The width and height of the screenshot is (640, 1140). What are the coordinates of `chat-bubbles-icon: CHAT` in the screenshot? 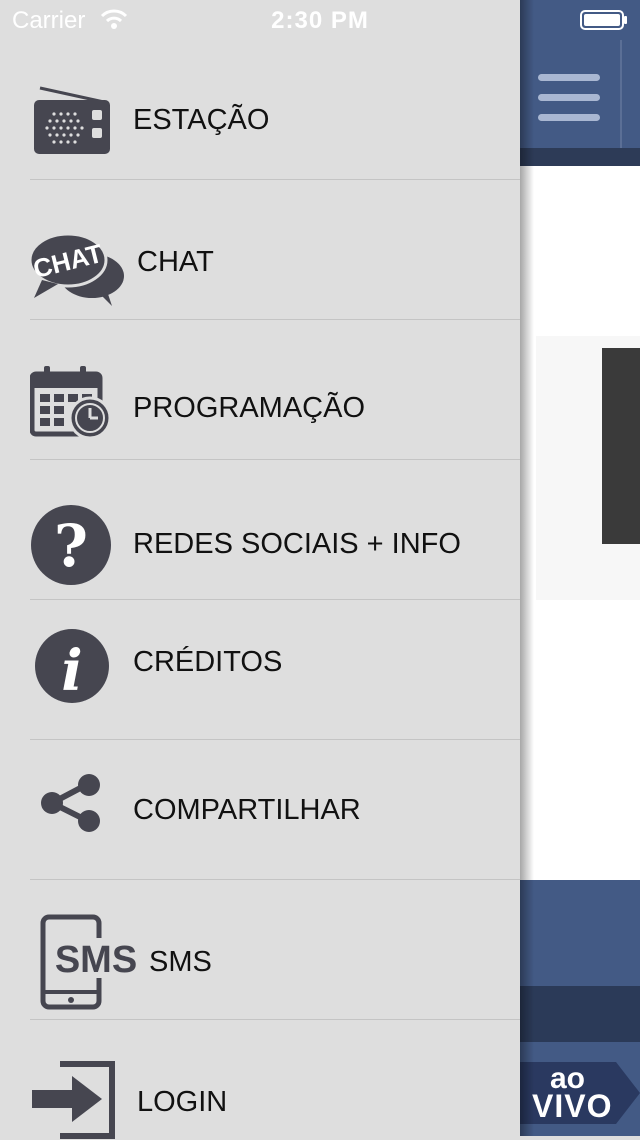 It's located at (76, 269).